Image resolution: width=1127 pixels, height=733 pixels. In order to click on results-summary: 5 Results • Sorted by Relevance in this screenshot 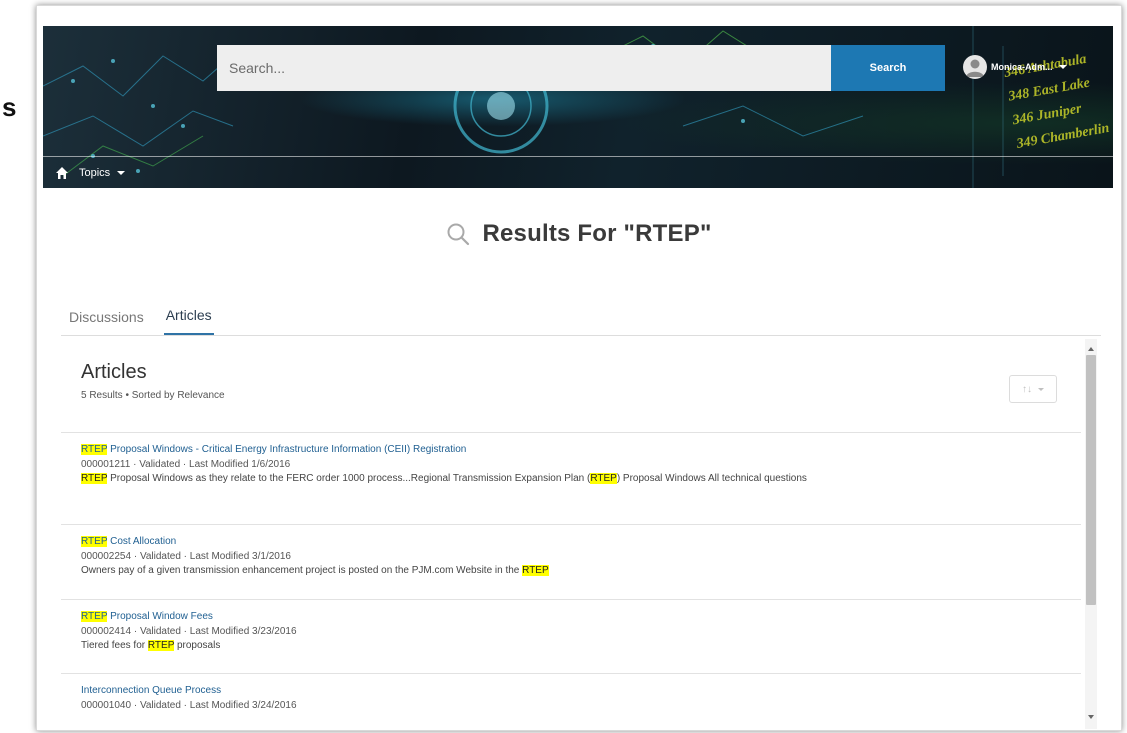, I will do `click(153, 395)`.